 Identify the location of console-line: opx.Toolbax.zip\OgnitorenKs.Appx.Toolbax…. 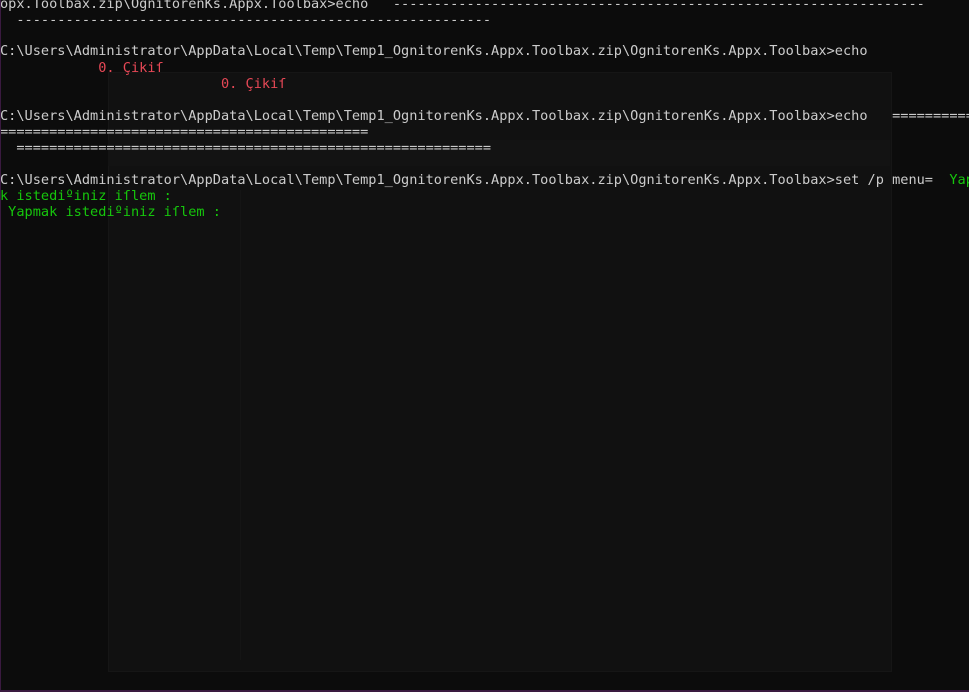
(462, 6).